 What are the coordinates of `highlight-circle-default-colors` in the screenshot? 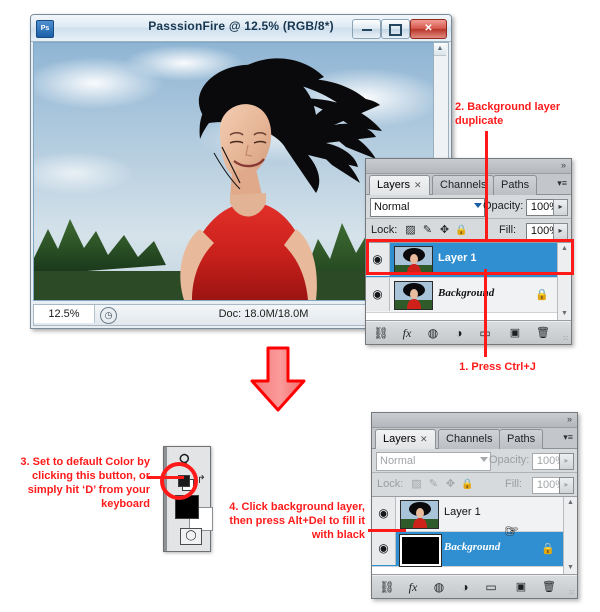 It's located at (179, 481).